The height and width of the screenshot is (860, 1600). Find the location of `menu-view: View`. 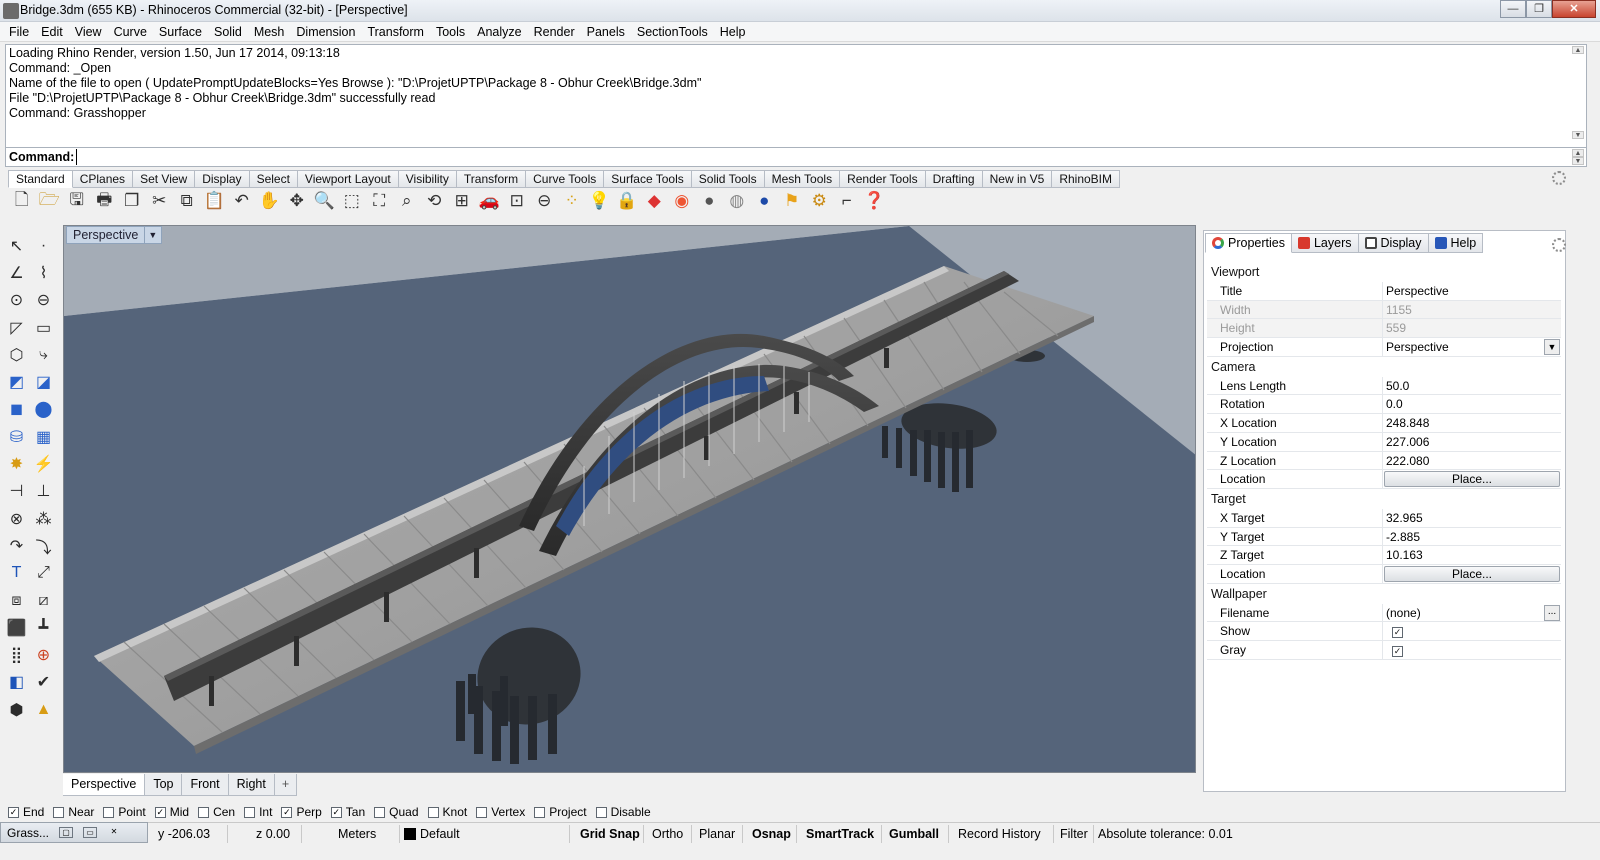

menu-view: View is located at coordinates (88, 32).